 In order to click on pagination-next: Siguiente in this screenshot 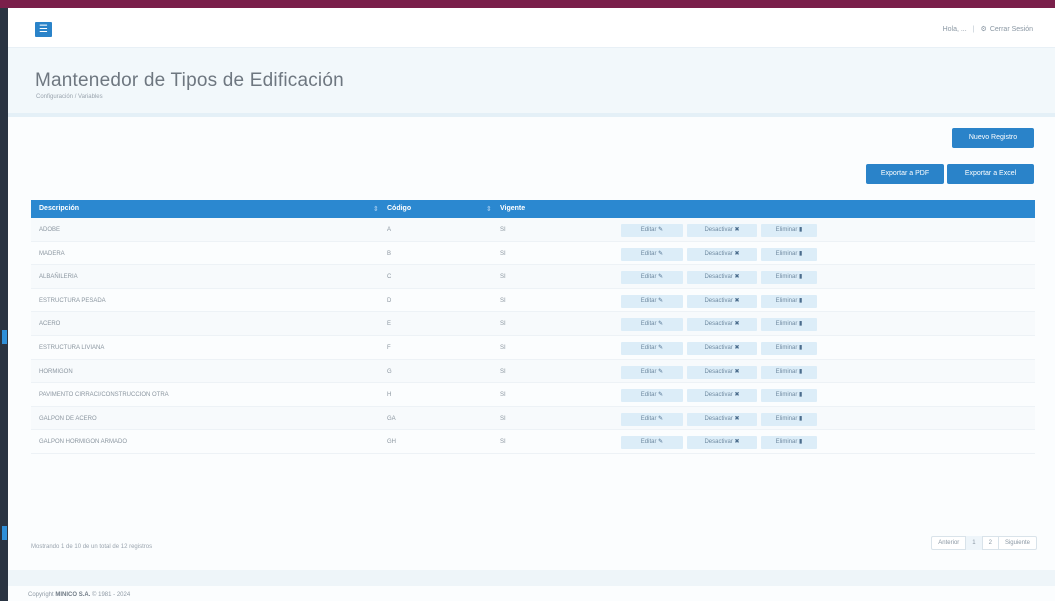, I will do `click(1016, 543)`.